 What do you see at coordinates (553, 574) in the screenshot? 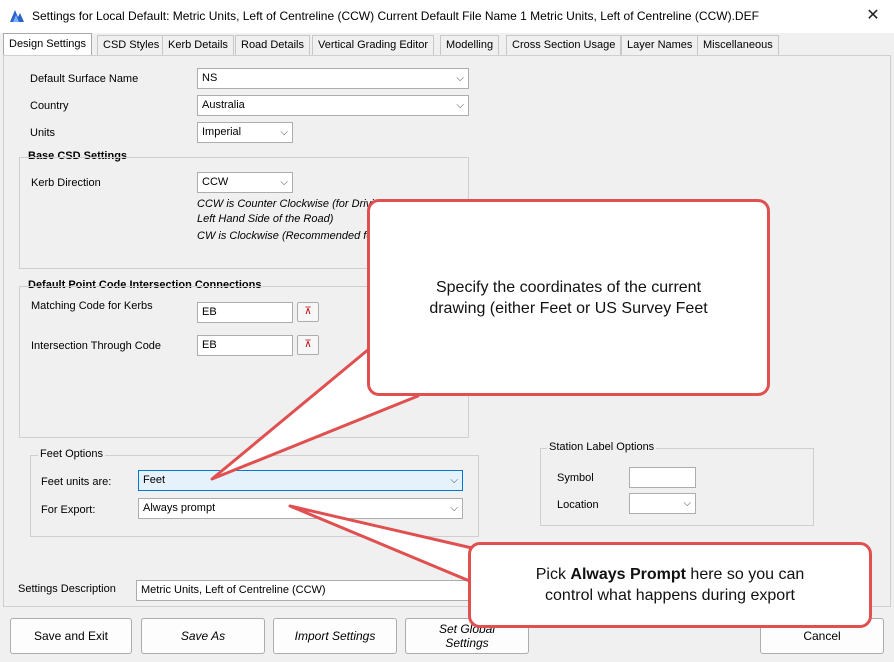
I see `export-callout-pre: Pick` at bounding box center [553, 574].